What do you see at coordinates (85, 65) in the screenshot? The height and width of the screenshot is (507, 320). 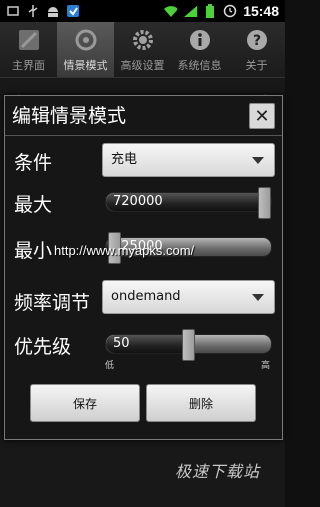 I see `tab-profile-label: 情景模式` at bounding box center [85, 65].